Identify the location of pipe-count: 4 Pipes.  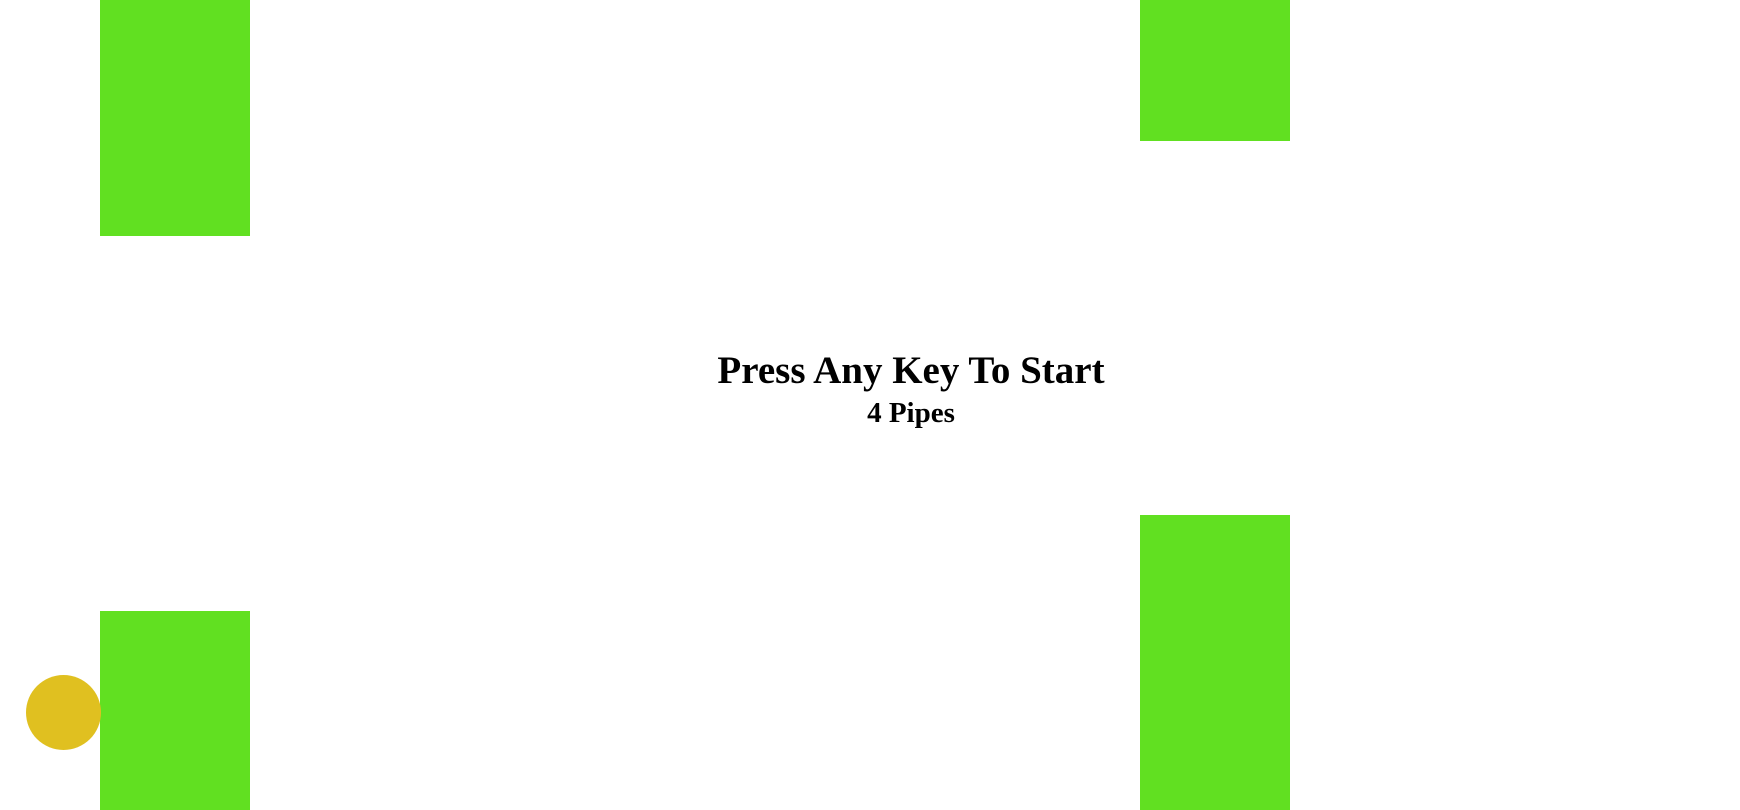
(911, 413).